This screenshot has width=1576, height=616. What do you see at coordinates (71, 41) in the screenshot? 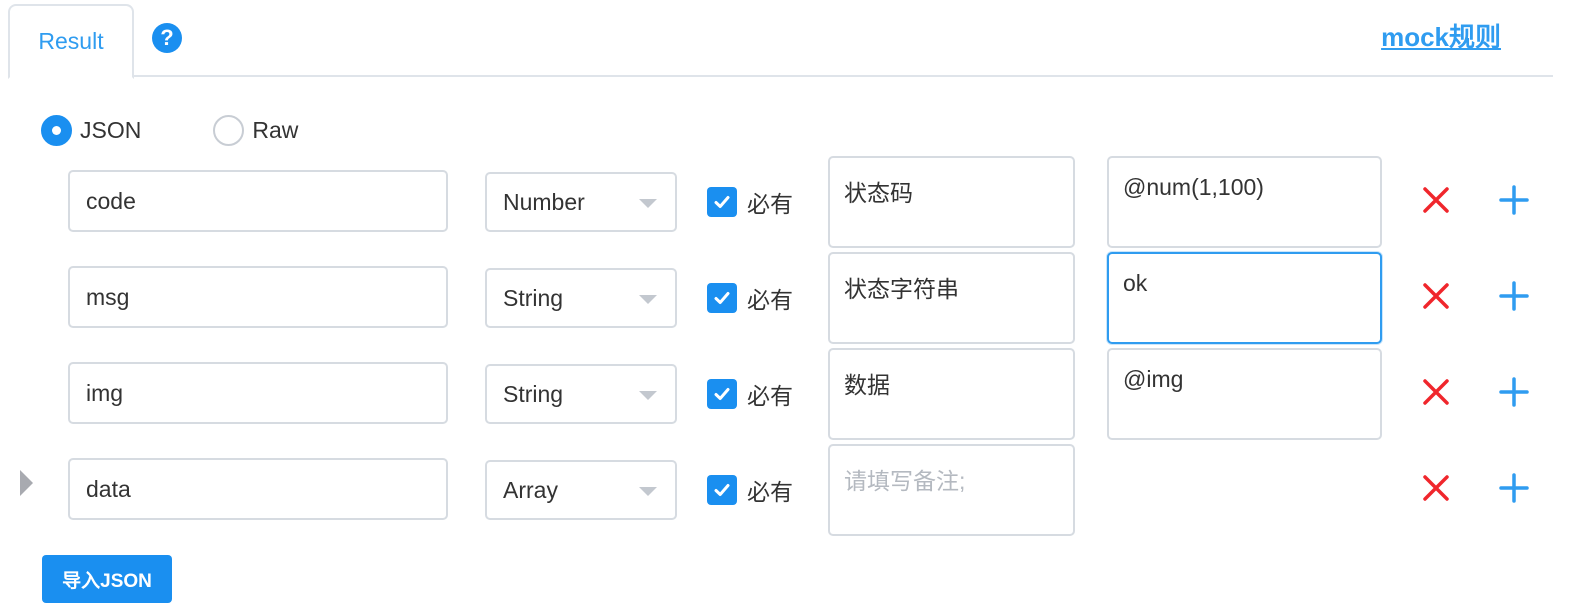
I see `tab-result: Result` at bounding box center [71, 41].